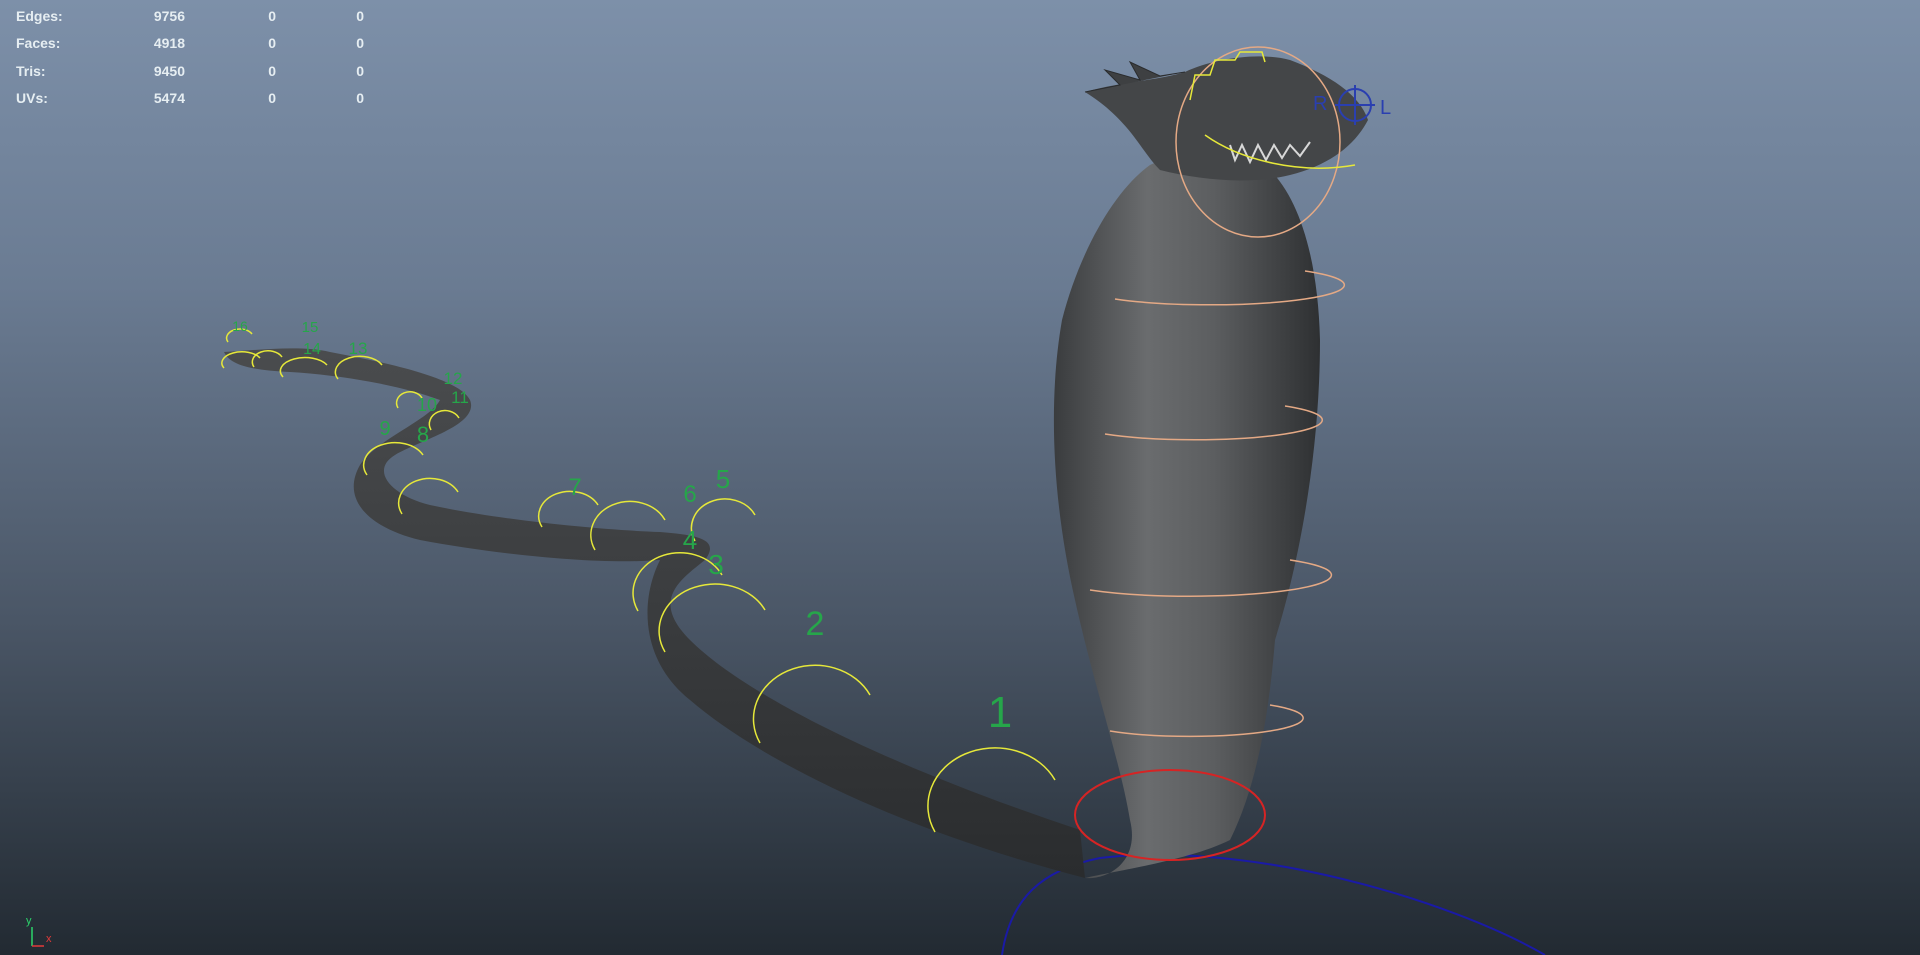  I want to click on control-label: 11, so click(460, 397).